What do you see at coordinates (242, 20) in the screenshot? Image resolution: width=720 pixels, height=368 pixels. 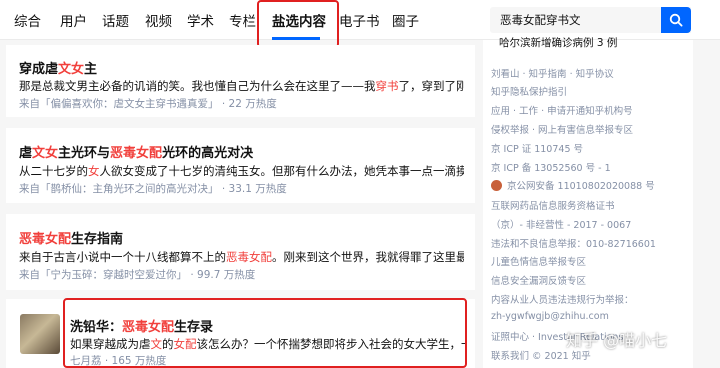 I see `tab-columns: 专栏` at bounding box center [242, 20].